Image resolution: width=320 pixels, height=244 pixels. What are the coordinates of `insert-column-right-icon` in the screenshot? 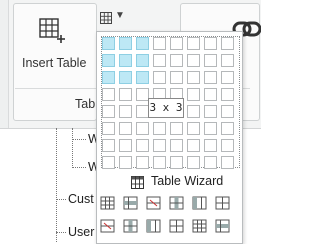 It's located at (200, 203).